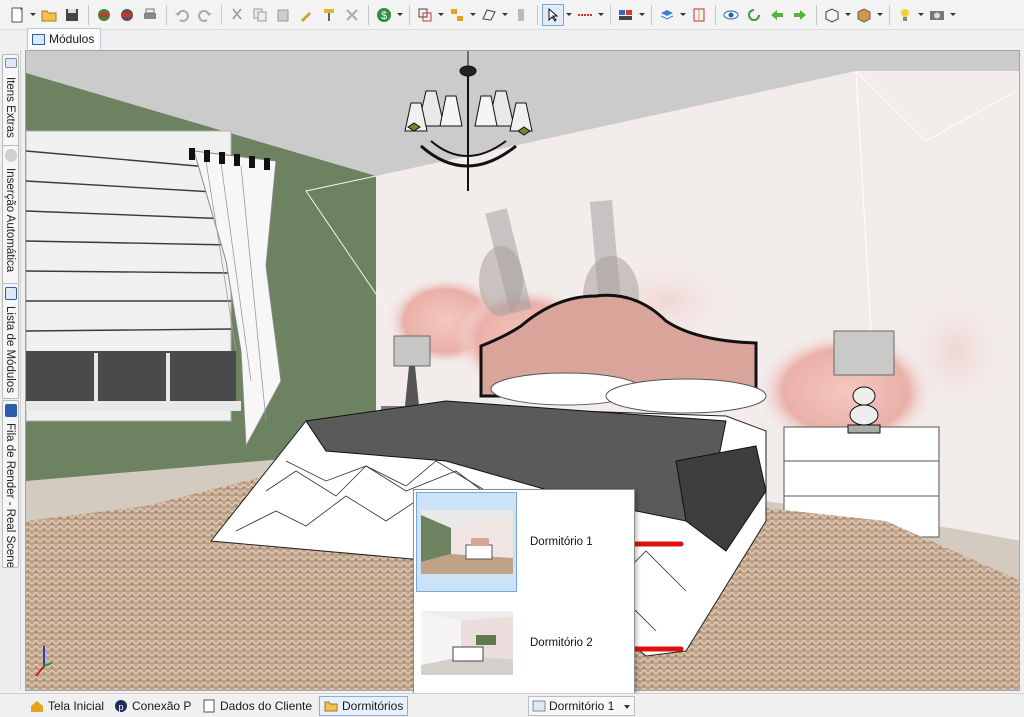 This screenshot has width=1024, height=717. I want to click on box-icon, so click(864, 15).